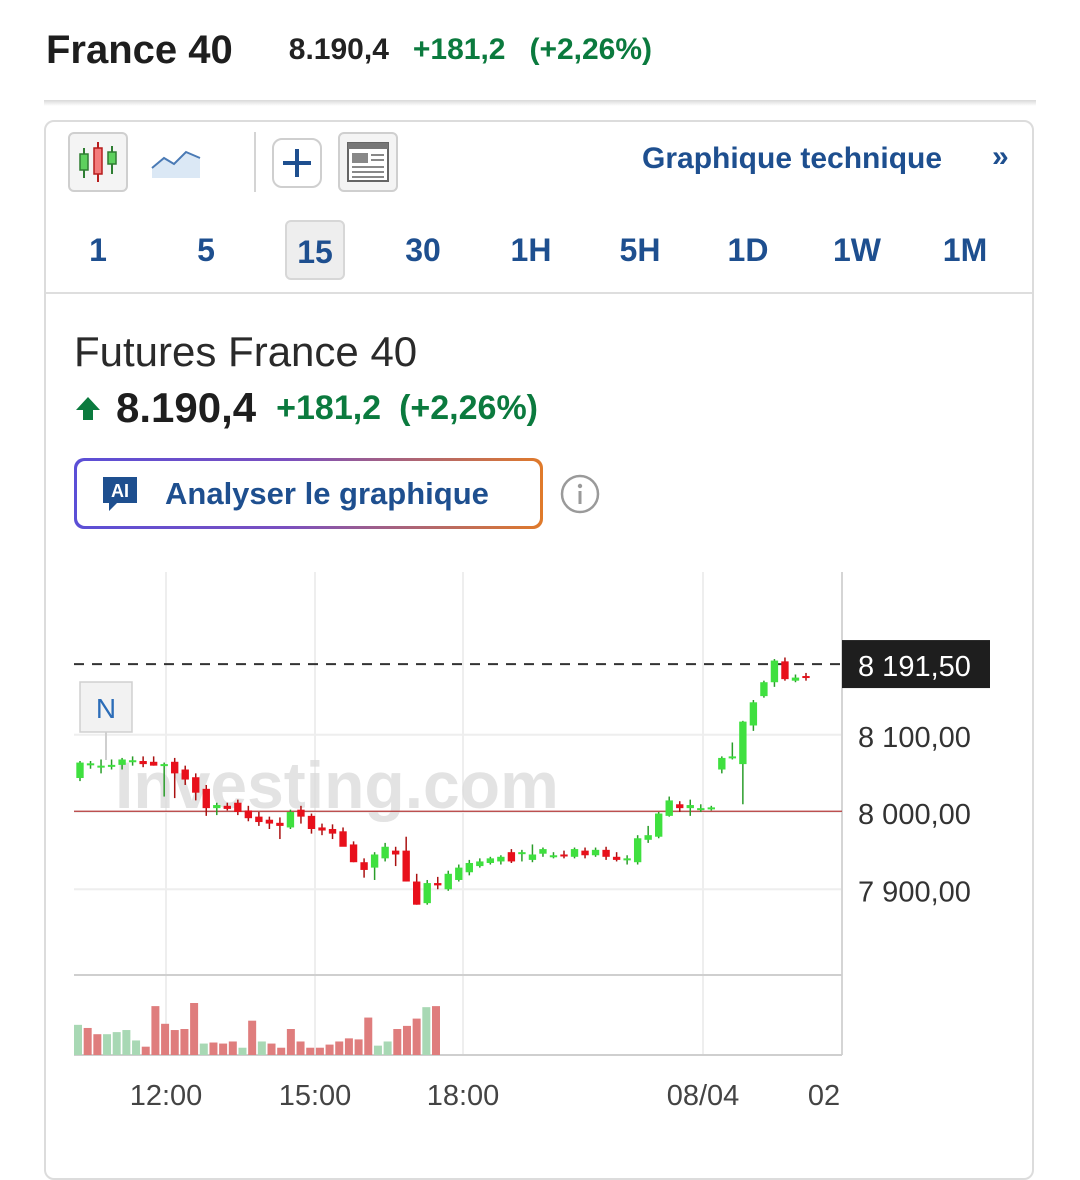 The height and width of the screenshot is (1180, 1080). Describe the element at coordinates (914, 815) in the screenshot. I see `y-tick-label: 8 000,00` at that location.